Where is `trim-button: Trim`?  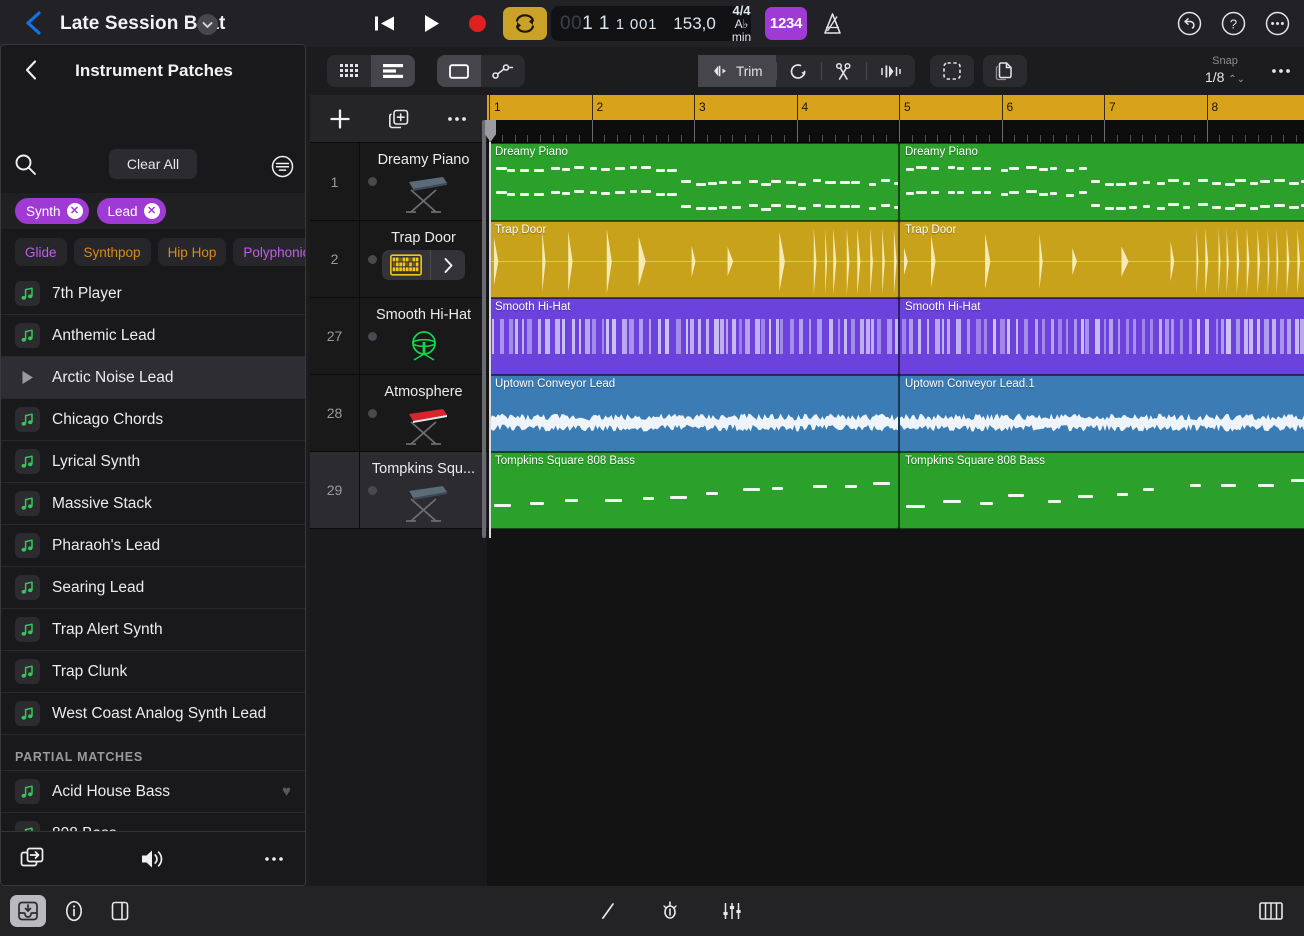
trim-button: Trim is located at coordinates (737, 71).